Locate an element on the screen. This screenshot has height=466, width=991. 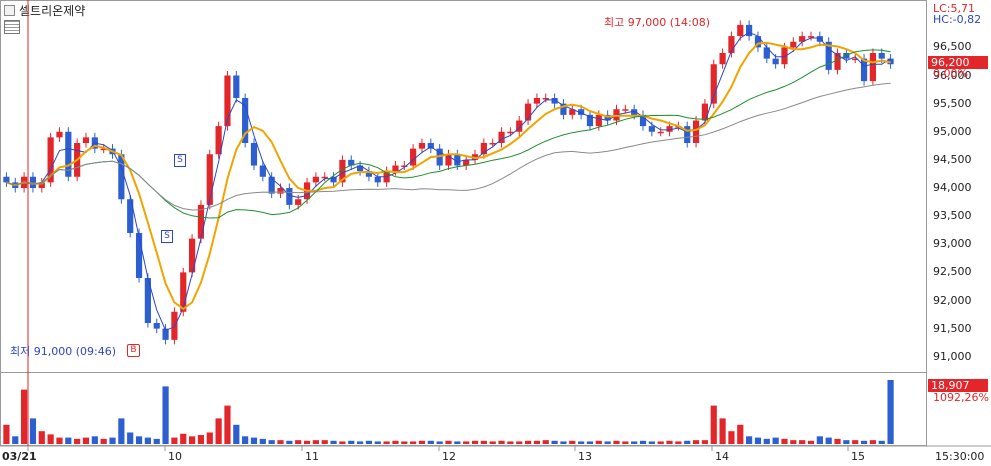
sell-marker-2: S is located at coordinates (167, 236).